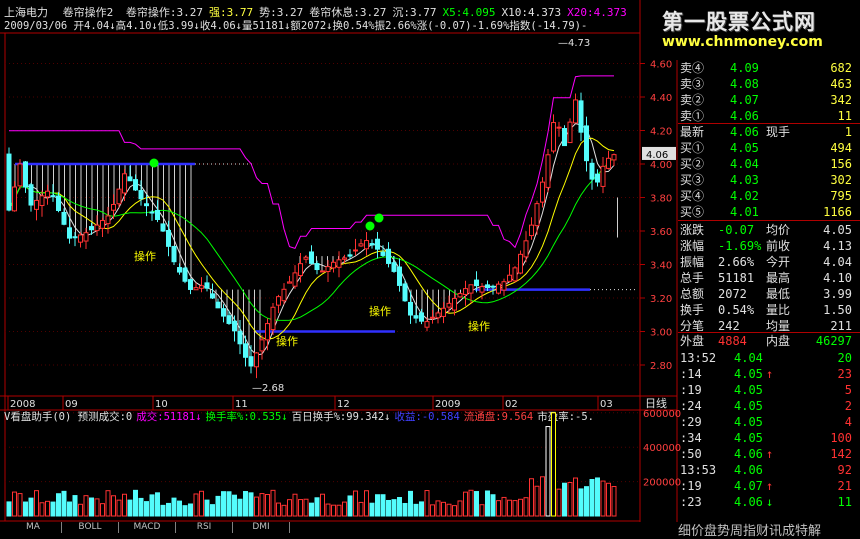 The height and width of the screenshot is (539, 860). I want to click on stat-value: 4.10, so click(837, 278).